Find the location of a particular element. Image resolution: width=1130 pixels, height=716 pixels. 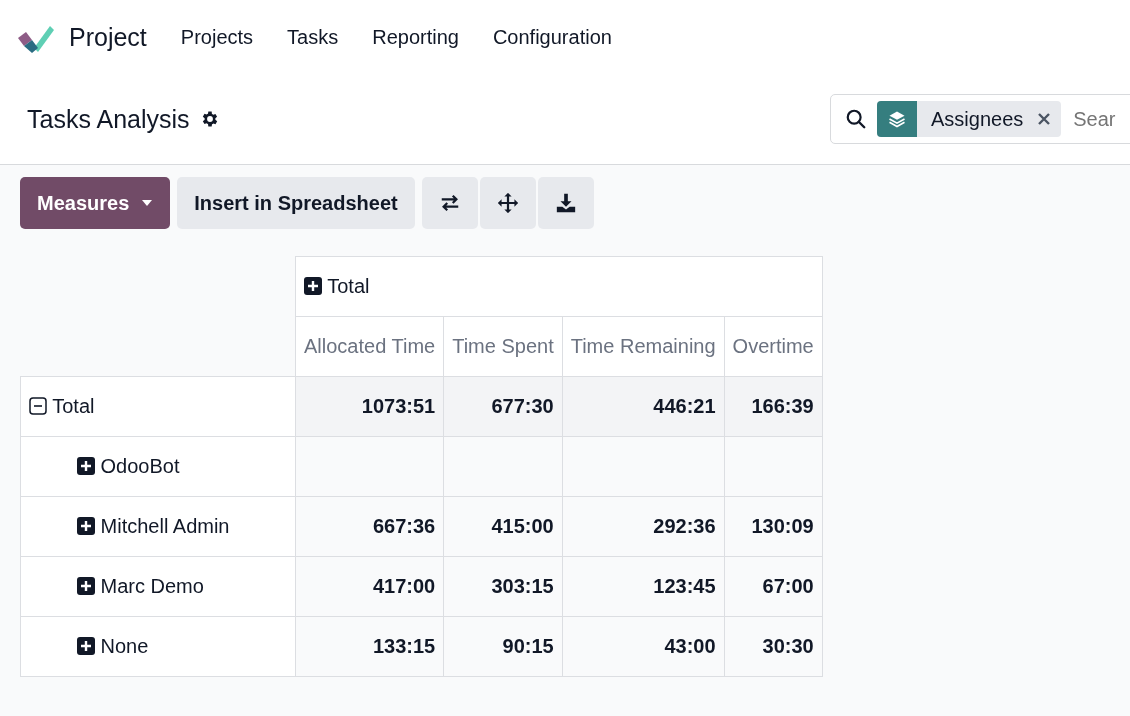

close-icon is located at coordinates (1044, 119).